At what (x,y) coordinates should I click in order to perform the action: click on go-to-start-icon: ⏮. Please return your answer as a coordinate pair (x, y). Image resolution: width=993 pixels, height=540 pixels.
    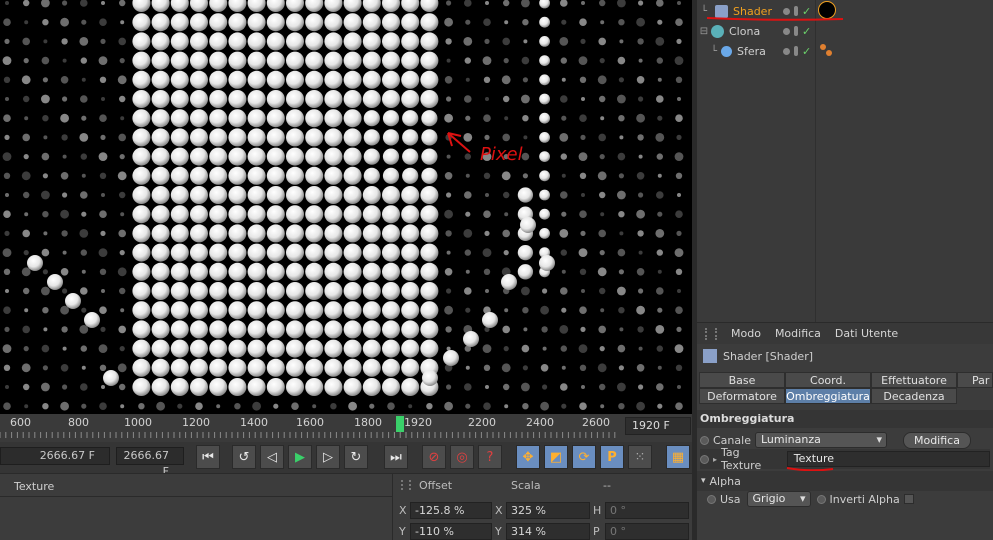
    Looking at the image, I should click on (208, 457).